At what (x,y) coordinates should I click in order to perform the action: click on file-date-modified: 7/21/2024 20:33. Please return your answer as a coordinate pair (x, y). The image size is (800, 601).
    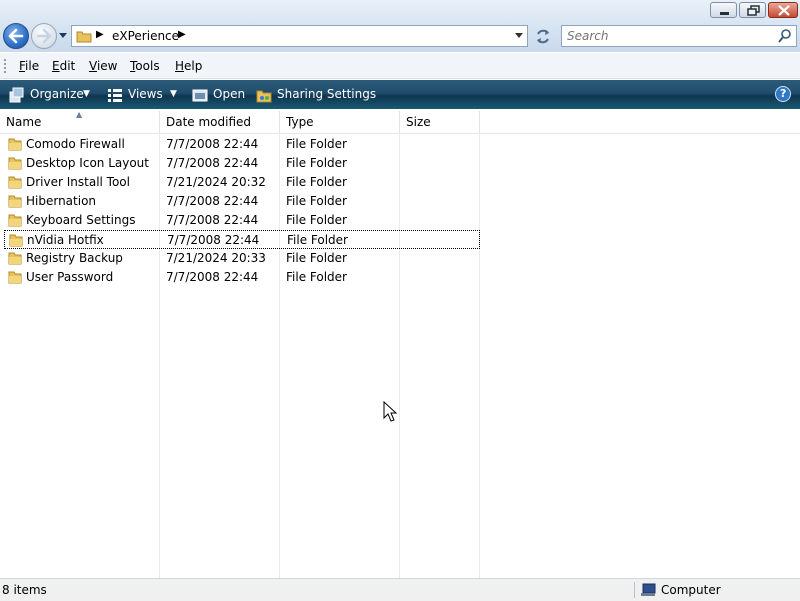
    Looking at the image, I should click on (216, 258).